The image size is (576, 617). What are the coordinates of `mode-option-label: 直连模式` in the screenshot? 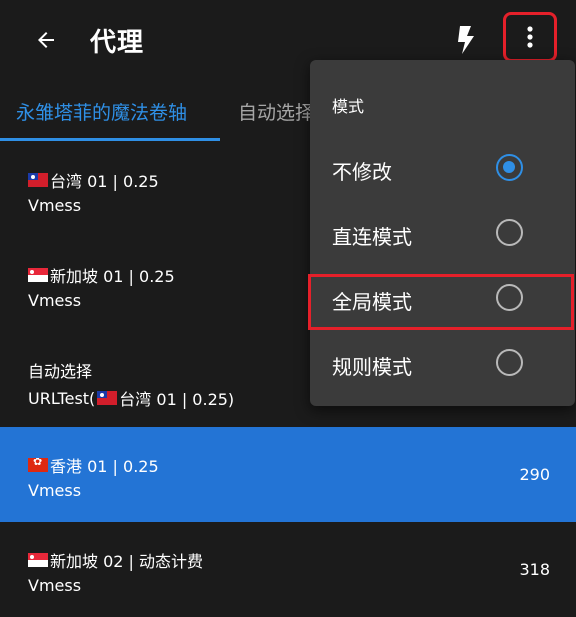 It's located at (372, 237).